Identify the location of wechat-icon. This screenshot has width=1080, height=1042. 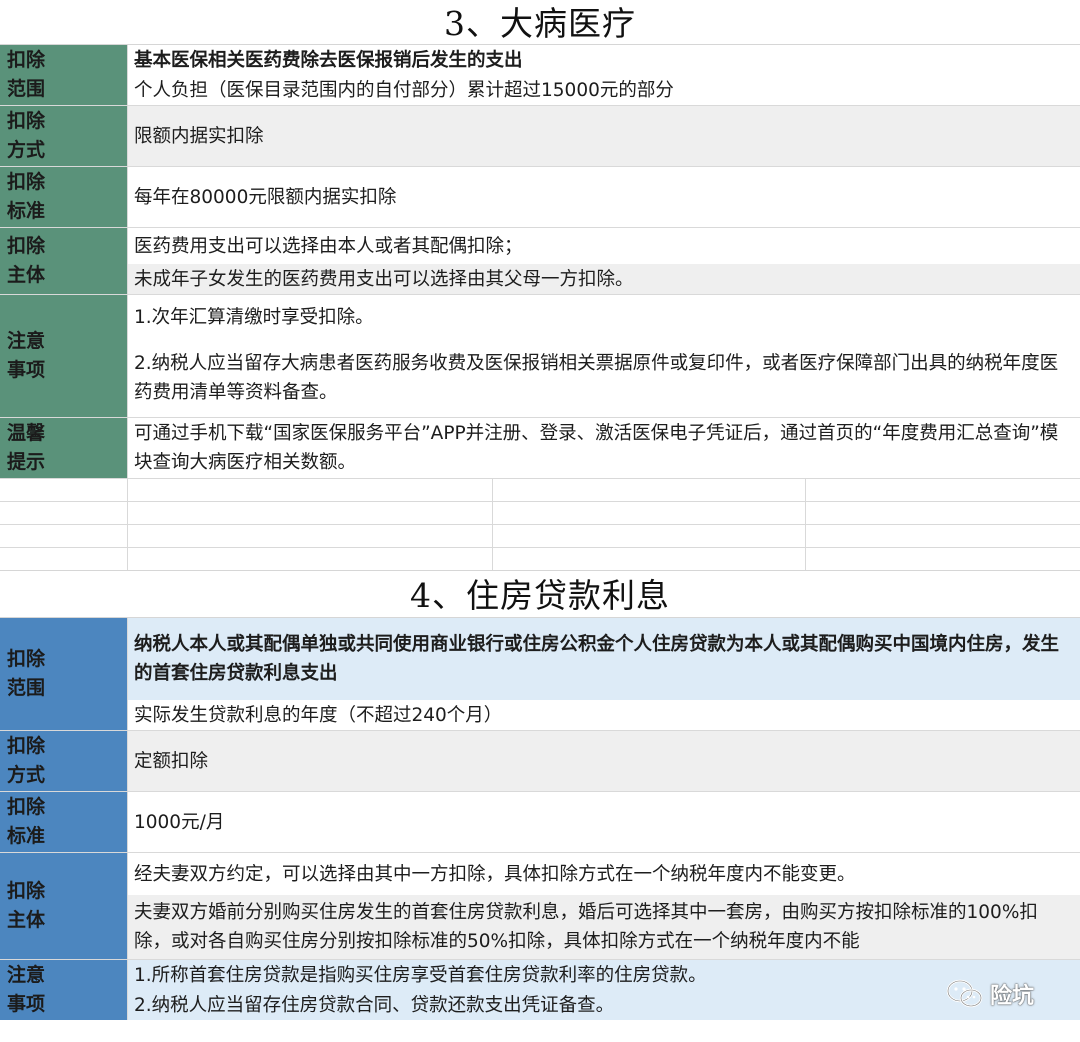
(965, 994).